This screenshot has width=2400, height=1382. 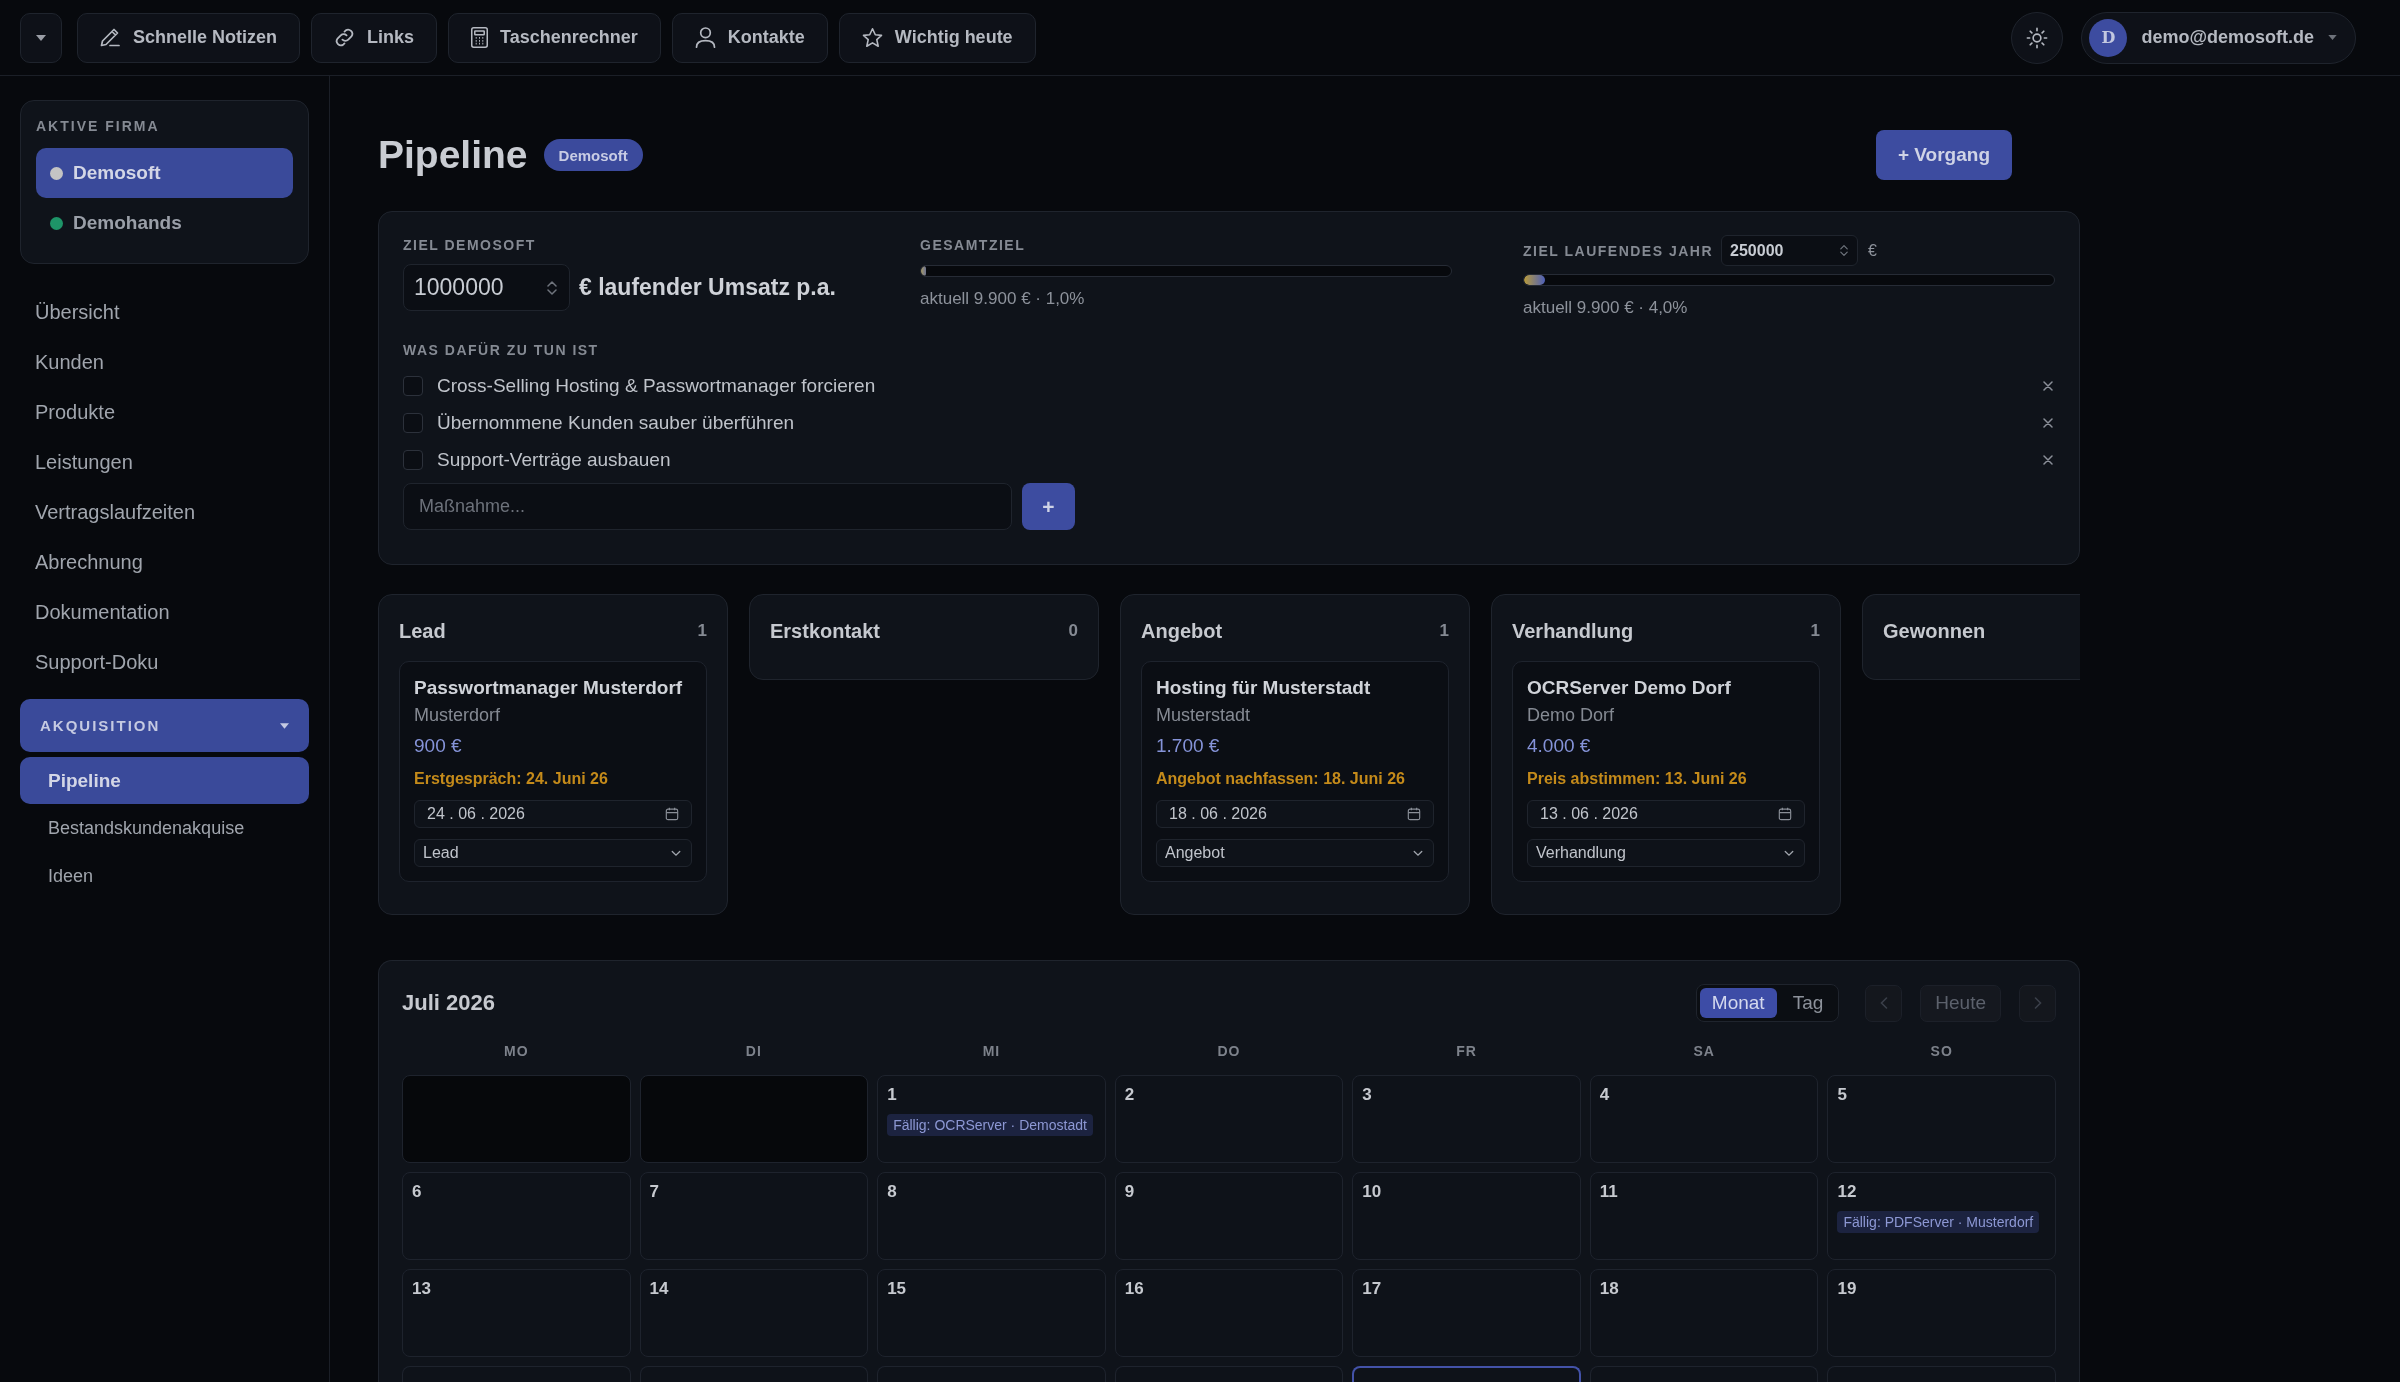 I want to click on nav-item: Leistungen, so click(x=164, y=462).